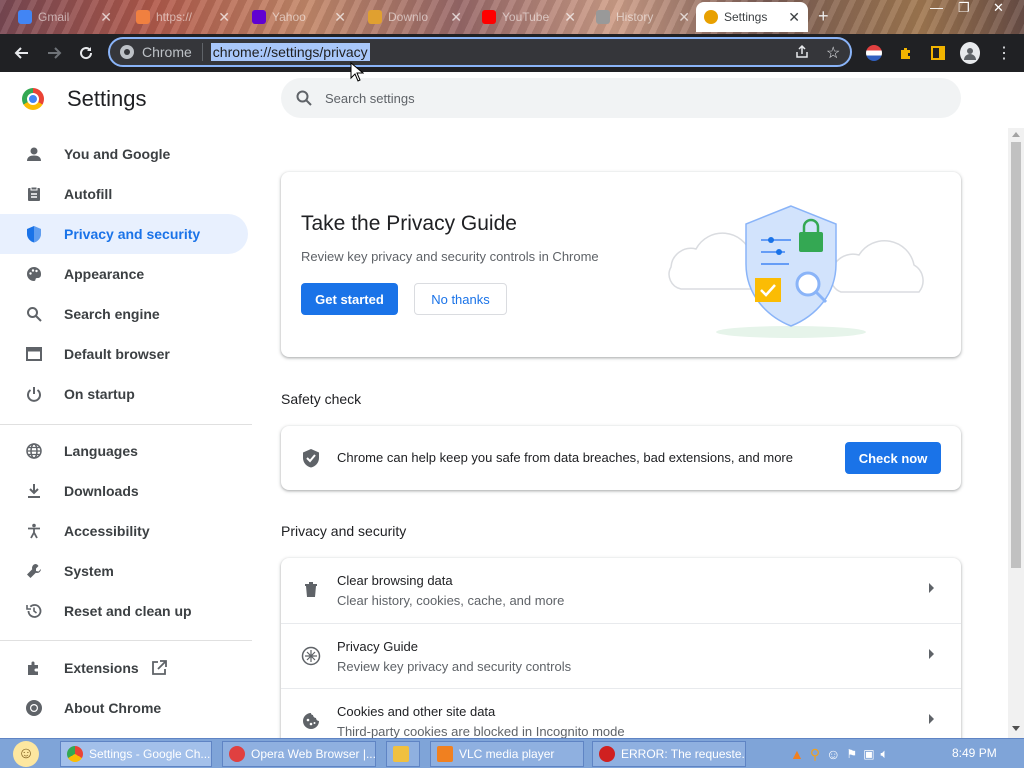  Describe the element at coordinates (936, 7) in the screenshot. I see `minimize-icon: —` at that location.